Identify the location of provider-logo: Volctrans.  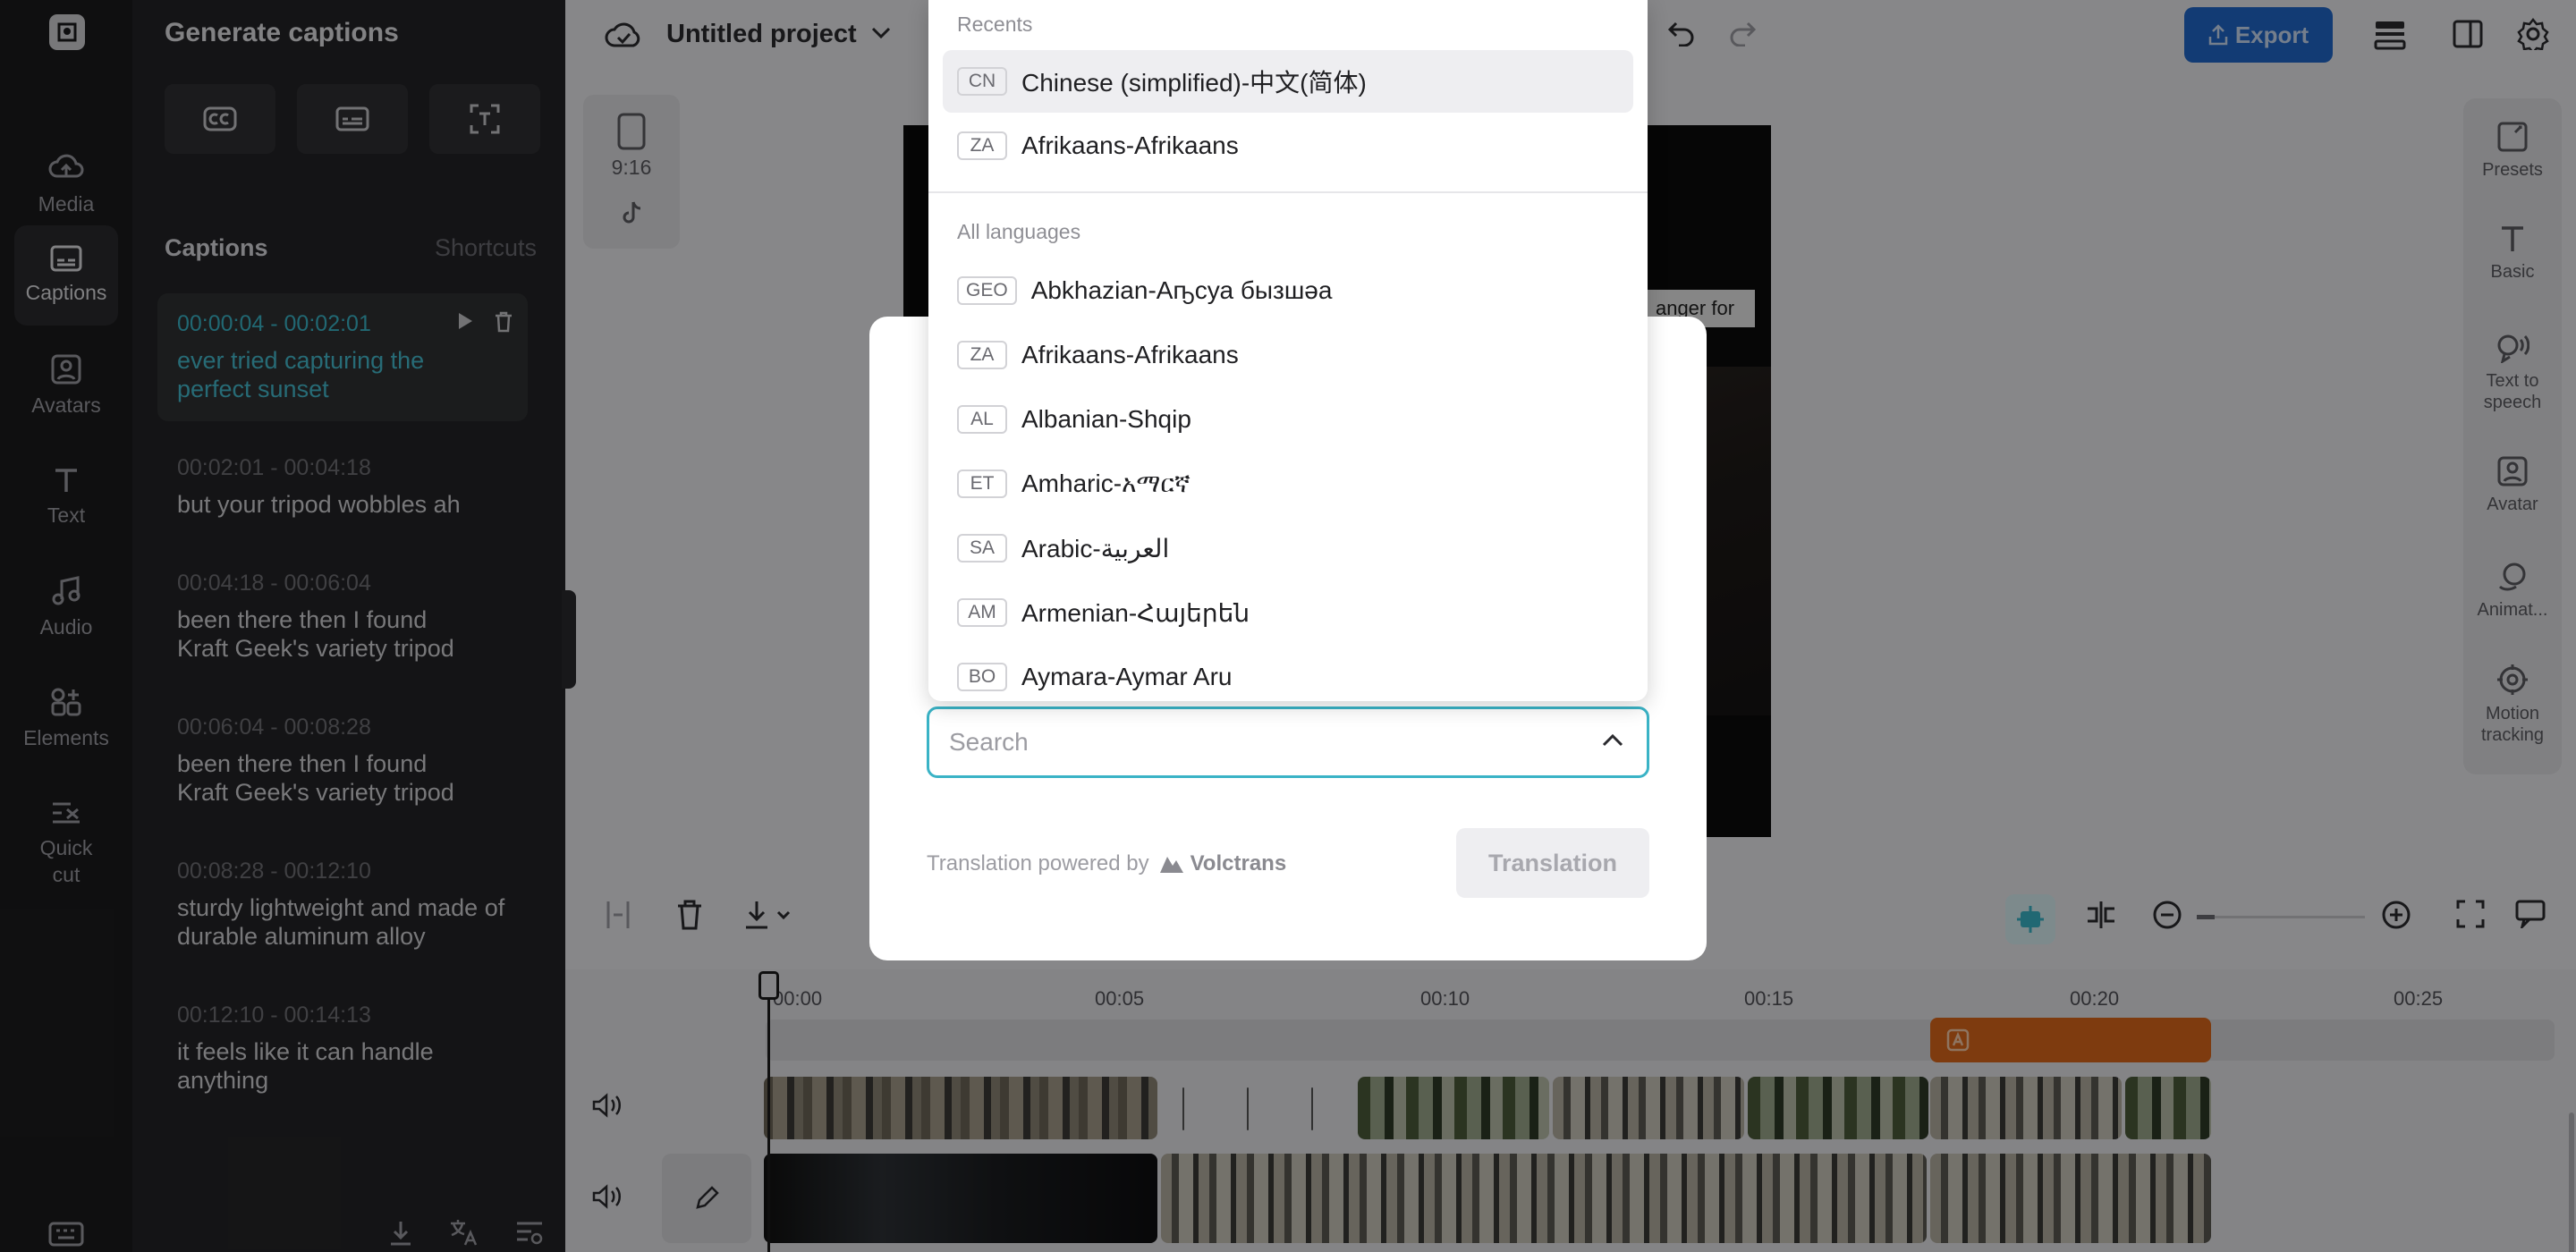
(1222, 863).